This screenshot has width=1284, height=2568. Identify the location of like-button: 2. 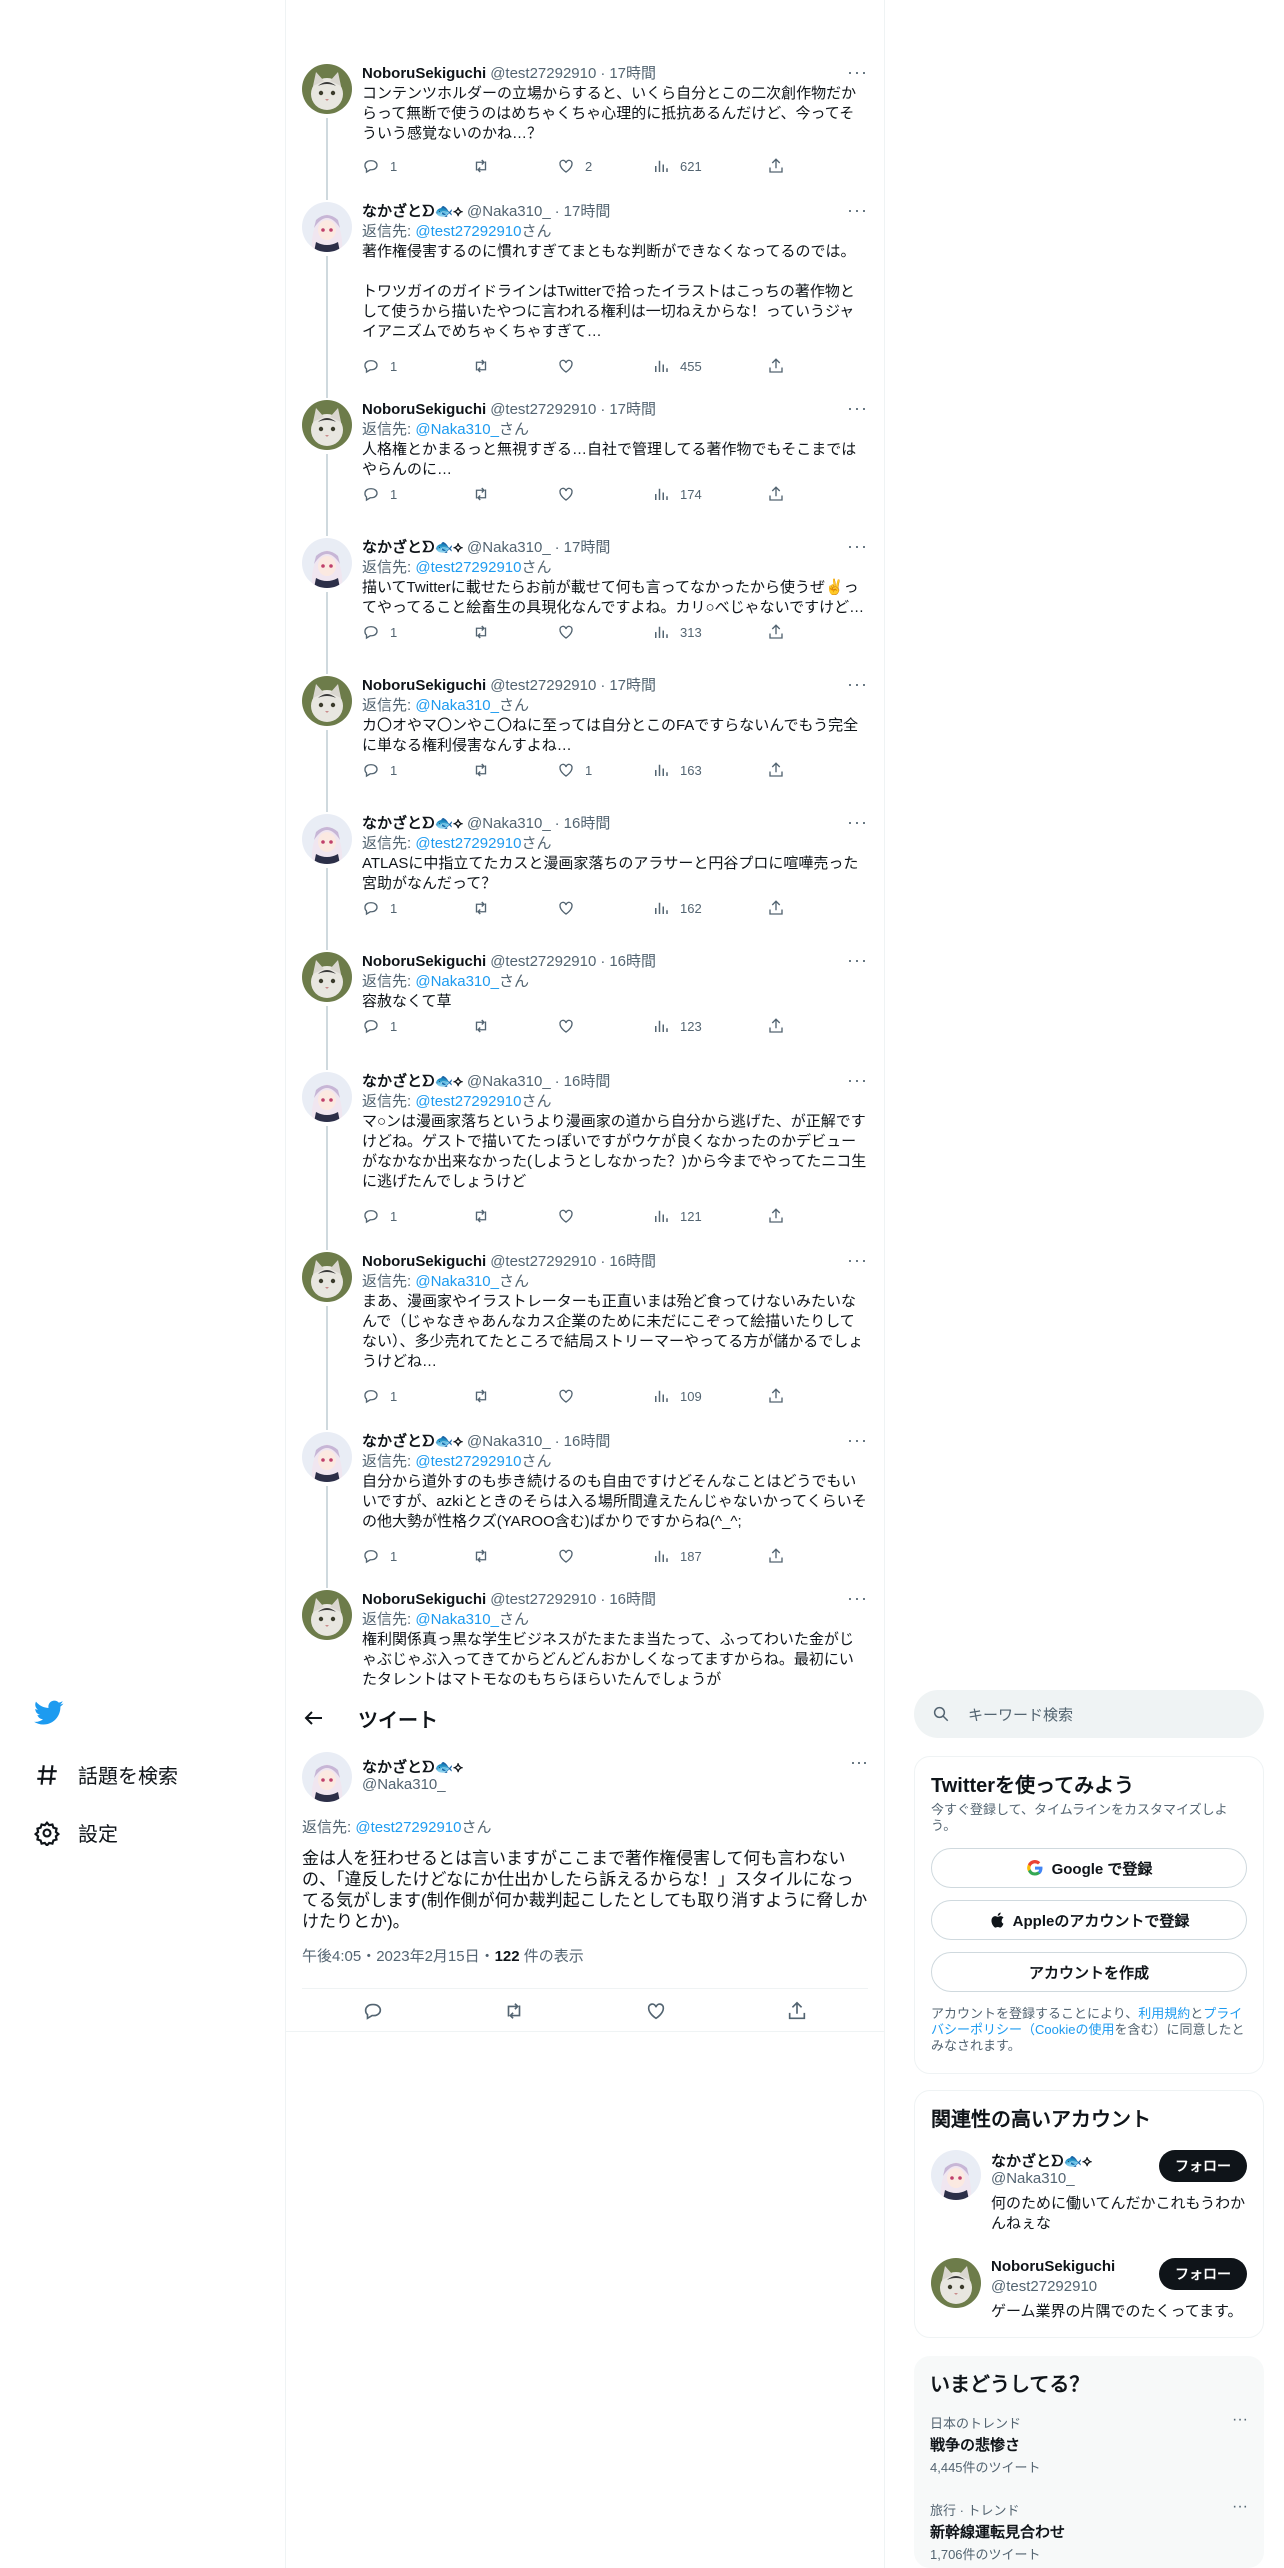
(604, 166).